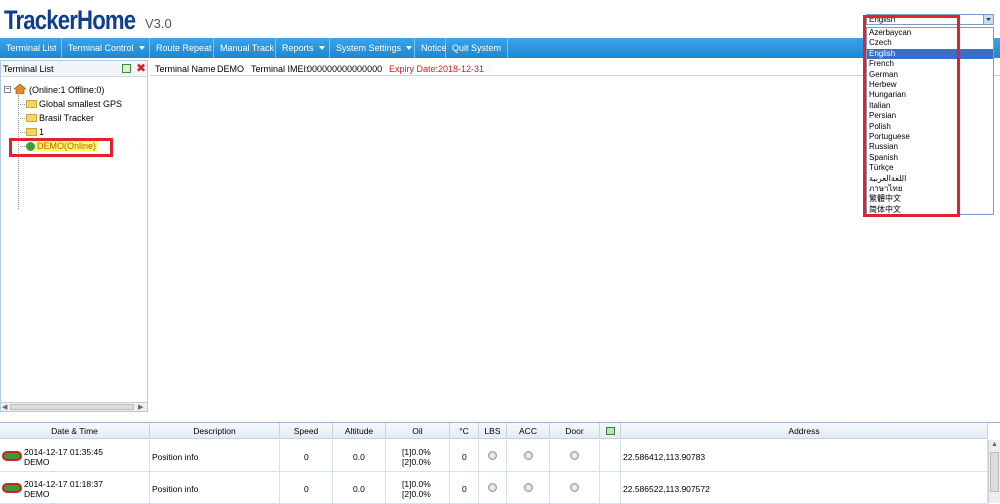 This screenshot has height=504, width=1000. What do you see at coordinates (75, 431) in the screenshot?
I see `column-header: Date & Time` at bounding box center [75, 431].